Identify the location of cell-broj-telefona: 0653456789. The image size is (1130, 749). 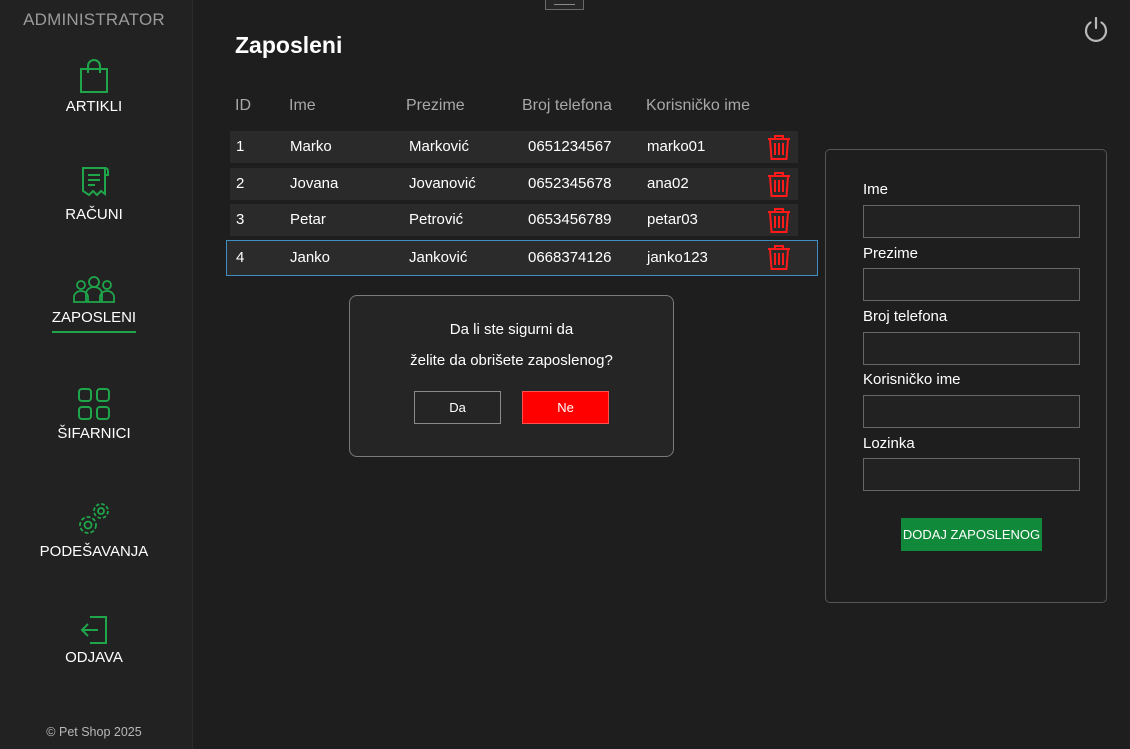
(570, 219).